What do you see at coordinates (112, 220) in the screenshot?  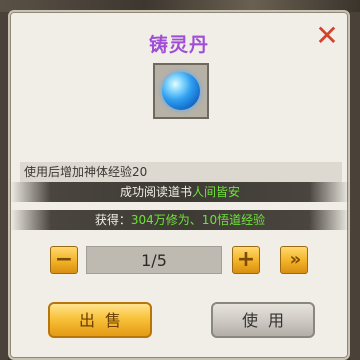 I see `reward-label: 获得：` at bounding box center [112, 220].